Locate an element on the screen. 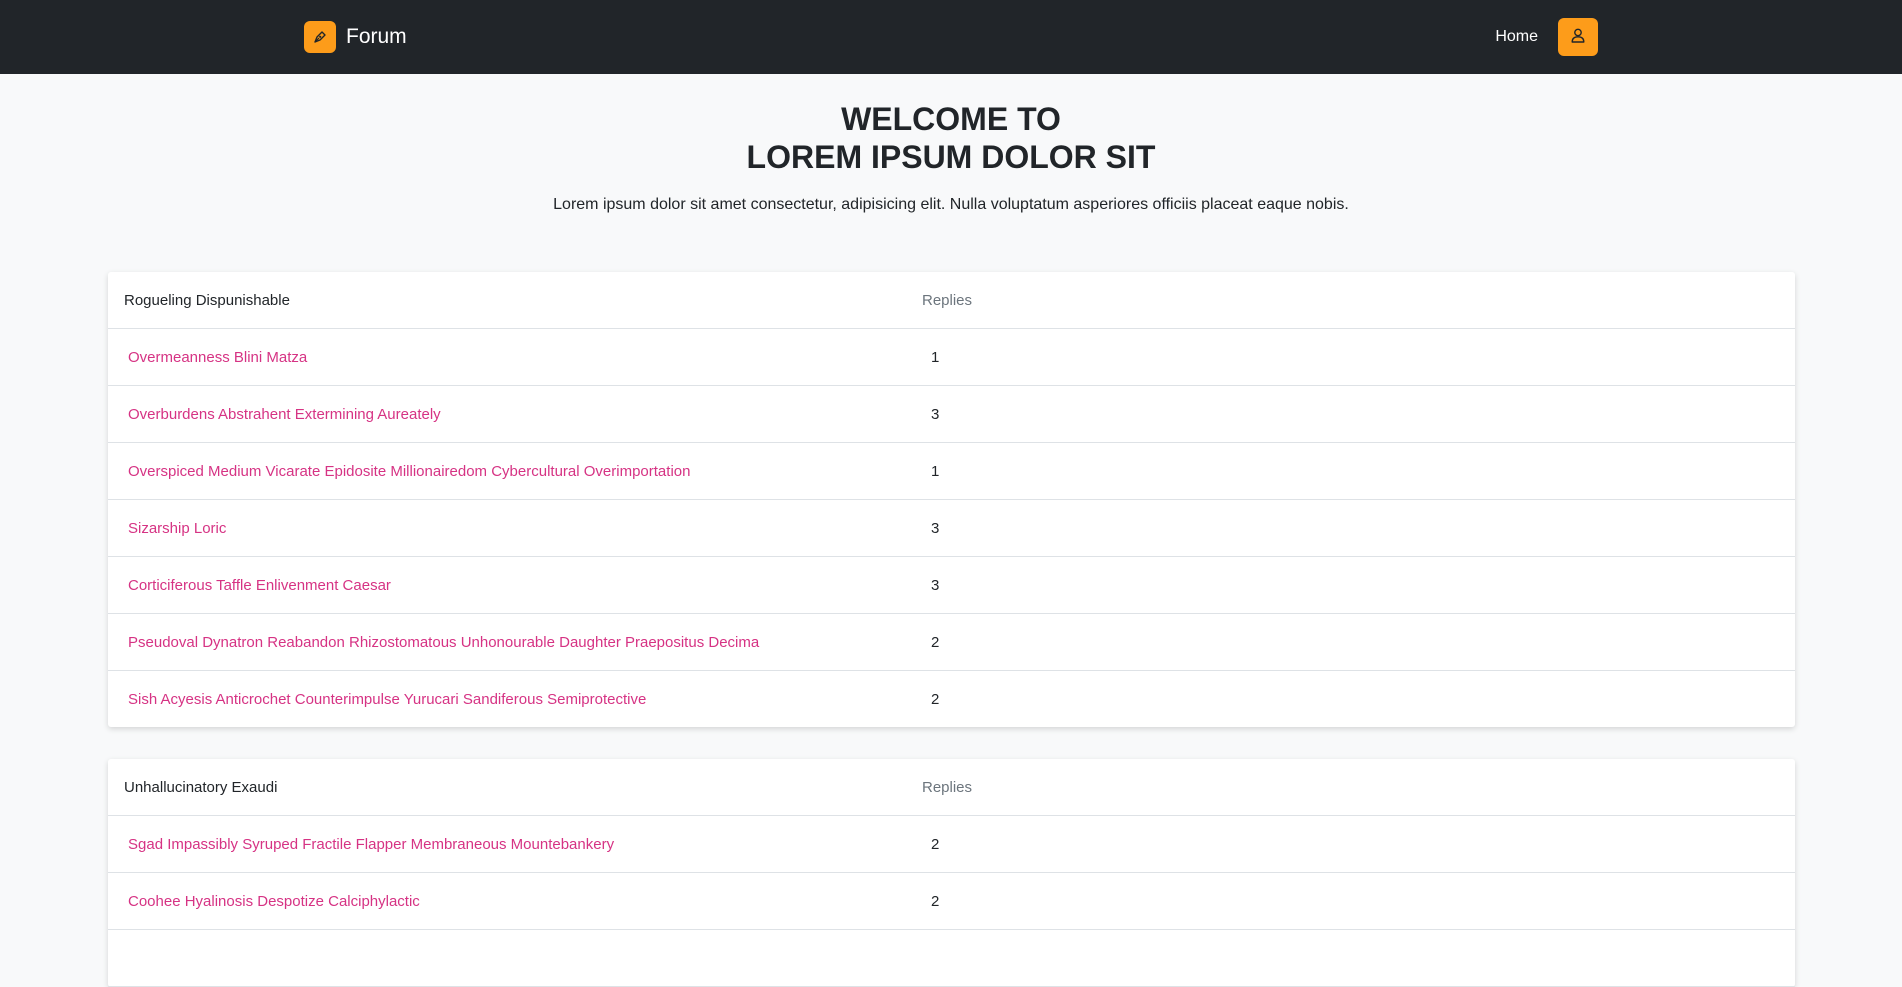 Image resolution: width=1902 pixels, height=987 pixels. board-header: Unhallucinatory Exaudi Replies is located at coordinates (951, 787).